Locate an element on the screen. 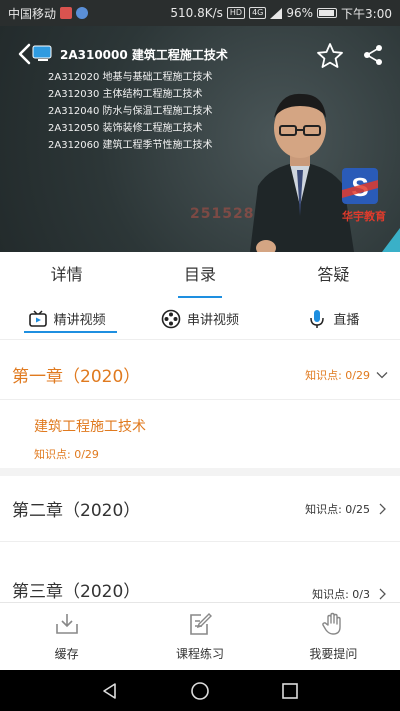  outline-item: 2A312020 地基与基础工程施工技术 is located at coordinates (130, 77).